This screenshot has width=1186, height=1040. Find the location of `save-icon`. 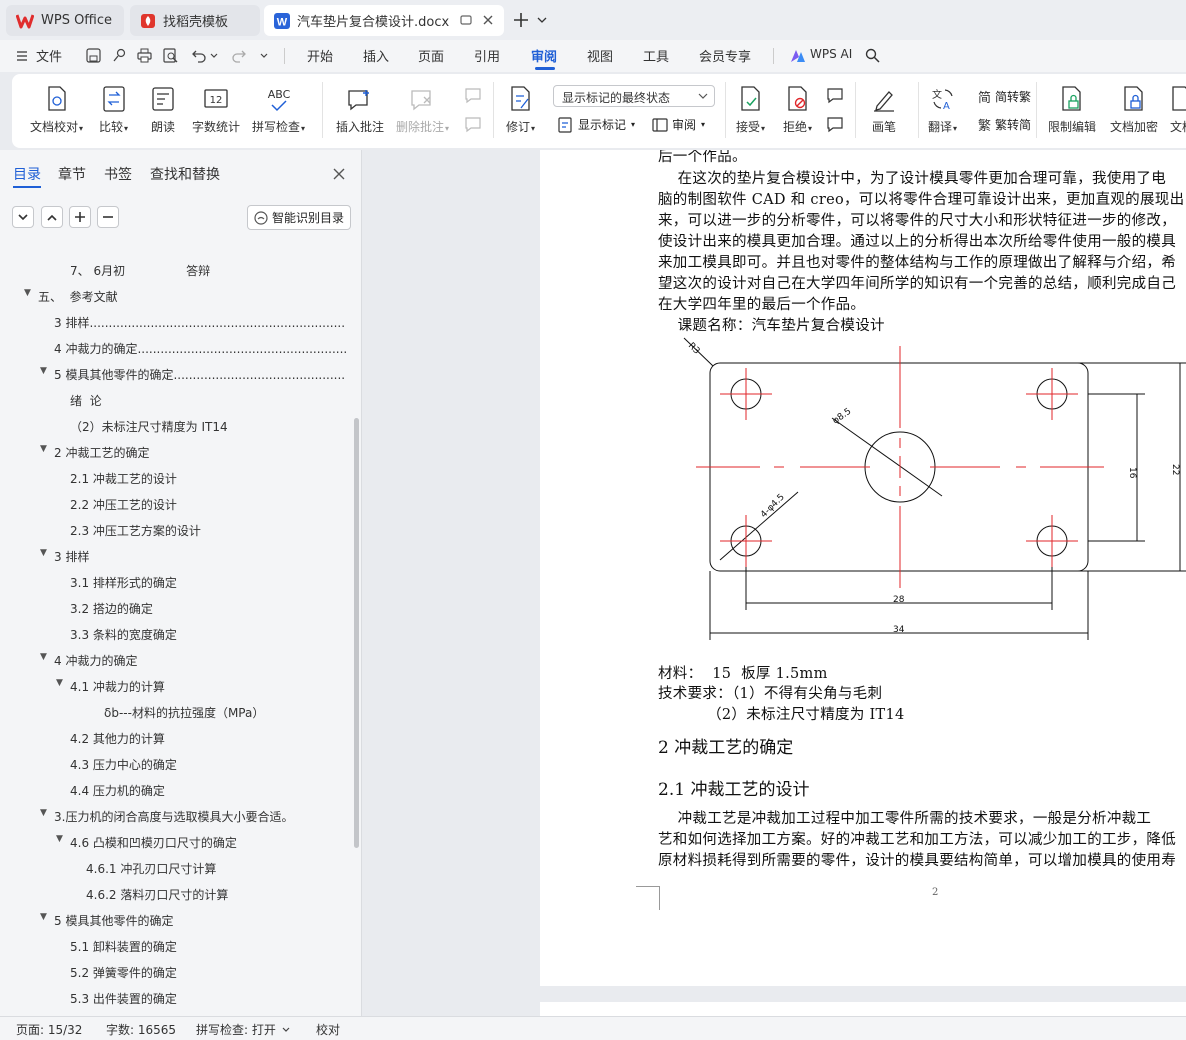

save-icon is located at coordinates (93, 55).